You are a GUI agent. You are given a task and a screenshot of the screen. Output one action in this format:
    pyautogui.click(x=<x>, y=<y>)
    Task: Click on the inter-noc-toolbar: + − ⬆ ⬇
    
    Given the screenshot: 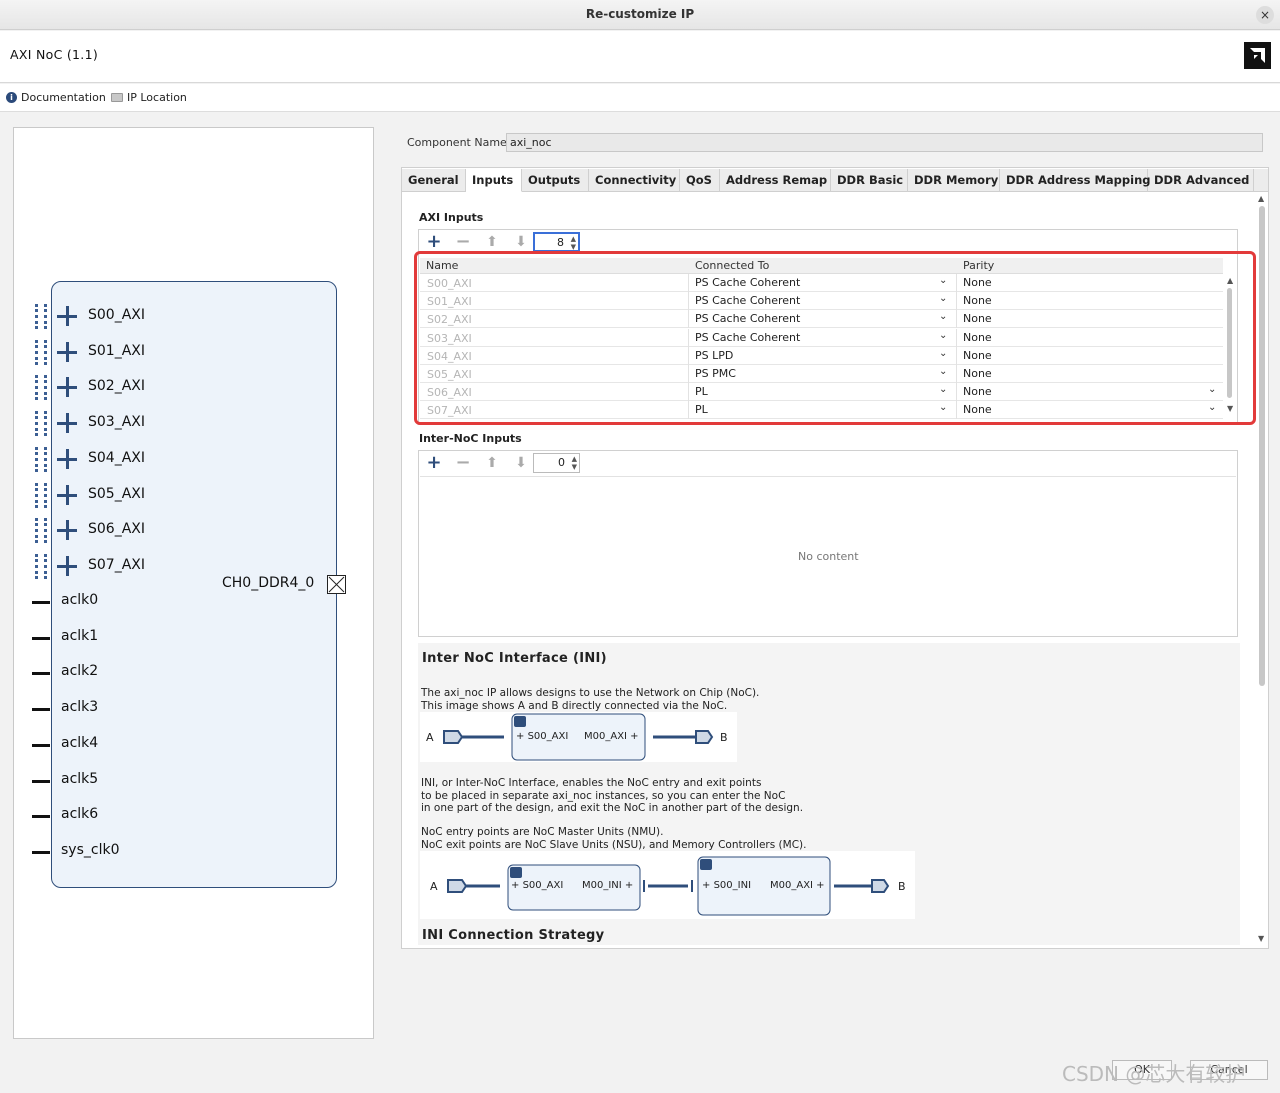 What is the action you would take?
    pyautogui.click(x=484, y=463)
    